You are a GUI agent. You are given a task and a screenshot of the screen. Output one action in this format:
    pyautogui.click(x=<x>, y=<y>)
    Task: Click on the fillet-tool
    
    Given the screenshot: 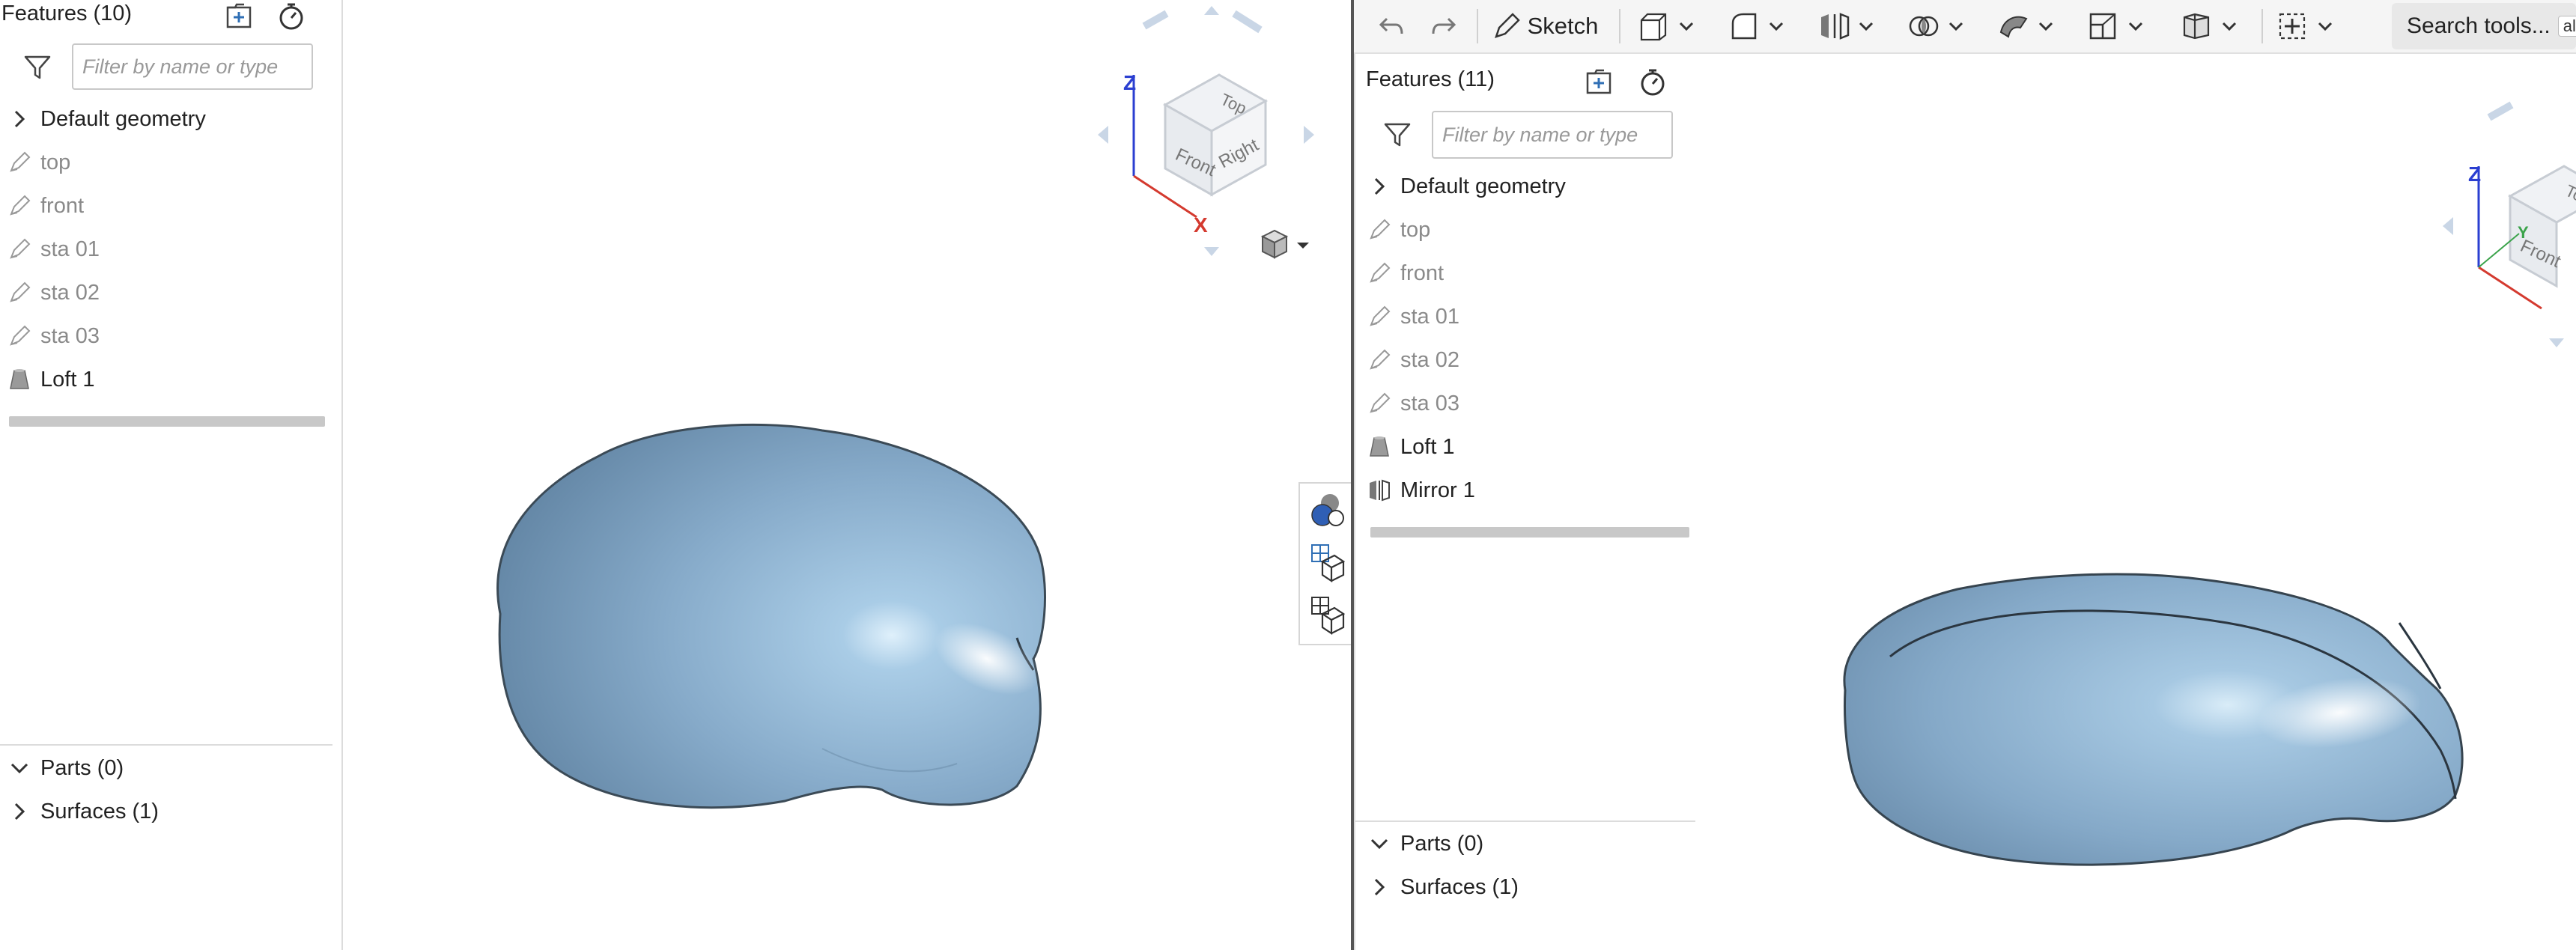 What is the action you would take?
    pyautogui.click(x=1758, y=26)
    